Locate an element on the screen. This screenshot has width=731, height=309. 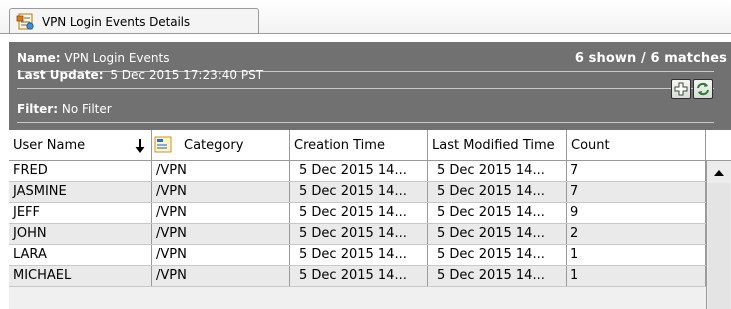
add-icon is located at coordinates (681, 89).